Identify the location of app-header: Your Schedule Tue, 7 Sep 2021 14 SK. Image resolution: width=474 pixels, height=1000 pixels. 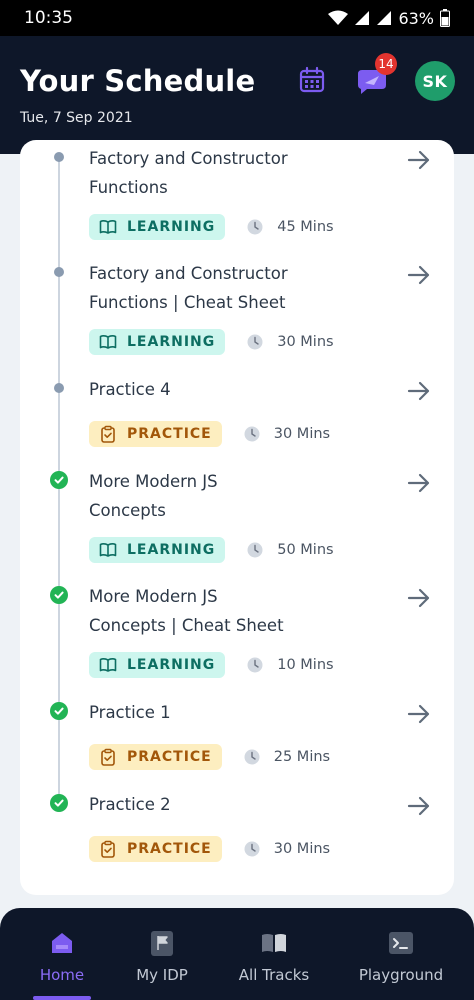
(237, 95).